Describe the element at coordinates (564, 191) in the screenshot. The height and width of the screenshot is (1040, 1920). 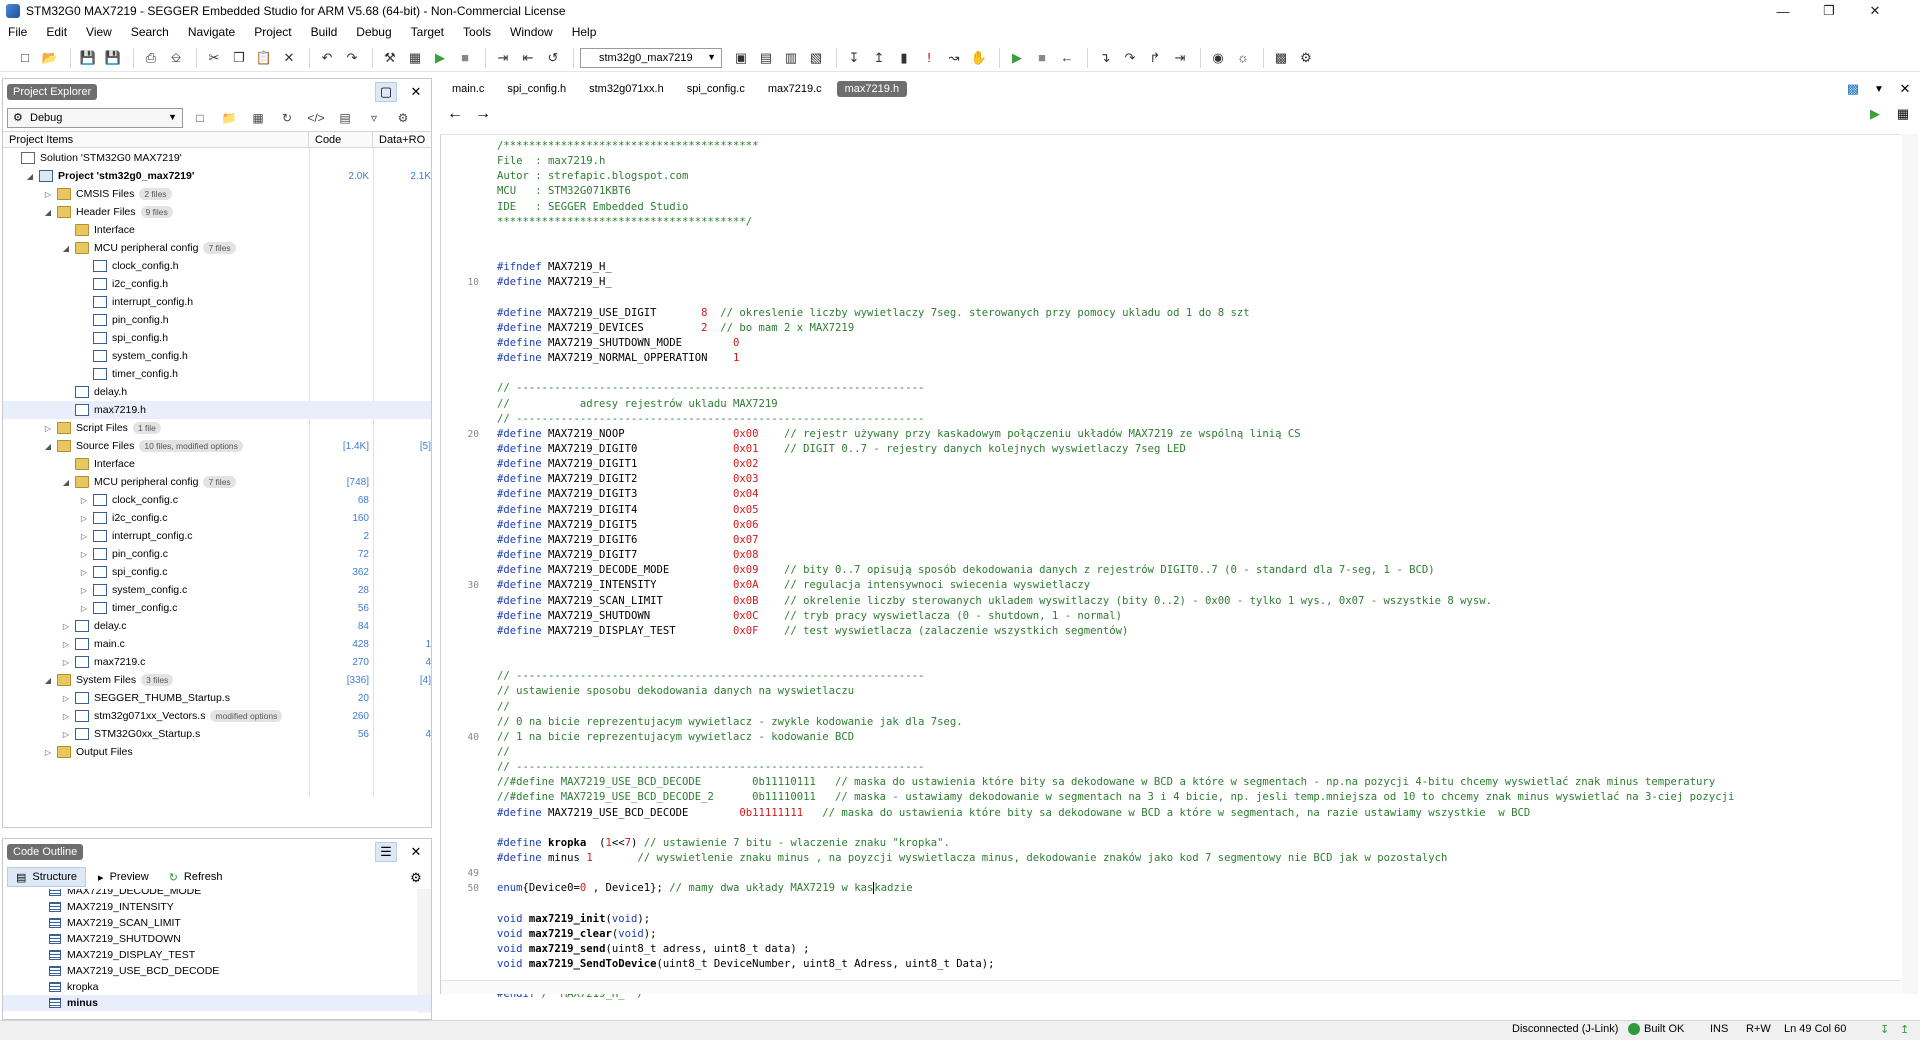
I see `code-line: MCU : STM32G071KBT6` at that location.